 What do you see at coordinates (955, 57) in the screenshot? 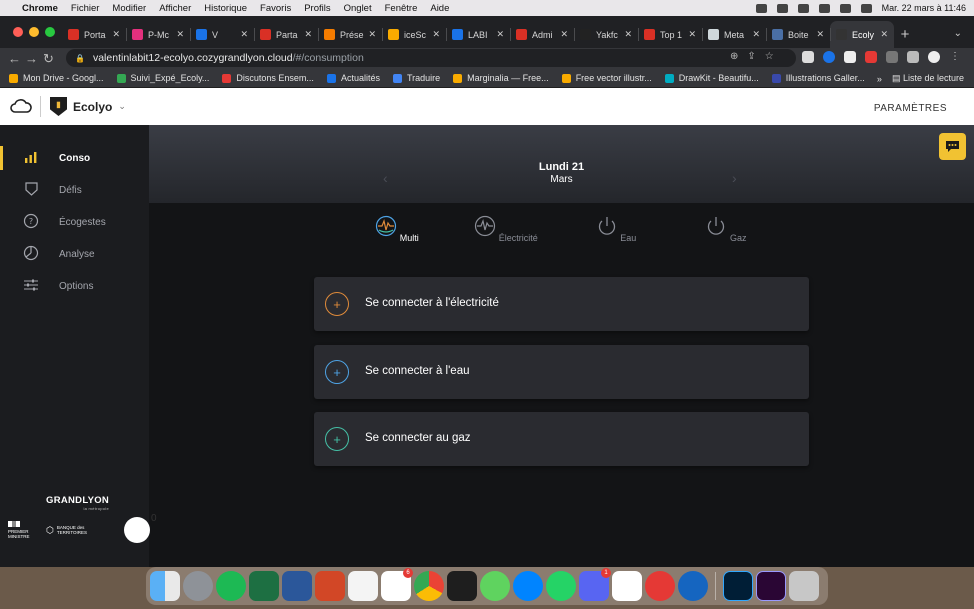
I see `more-menu-icon: ⋮` at bounding box center [955, 57].